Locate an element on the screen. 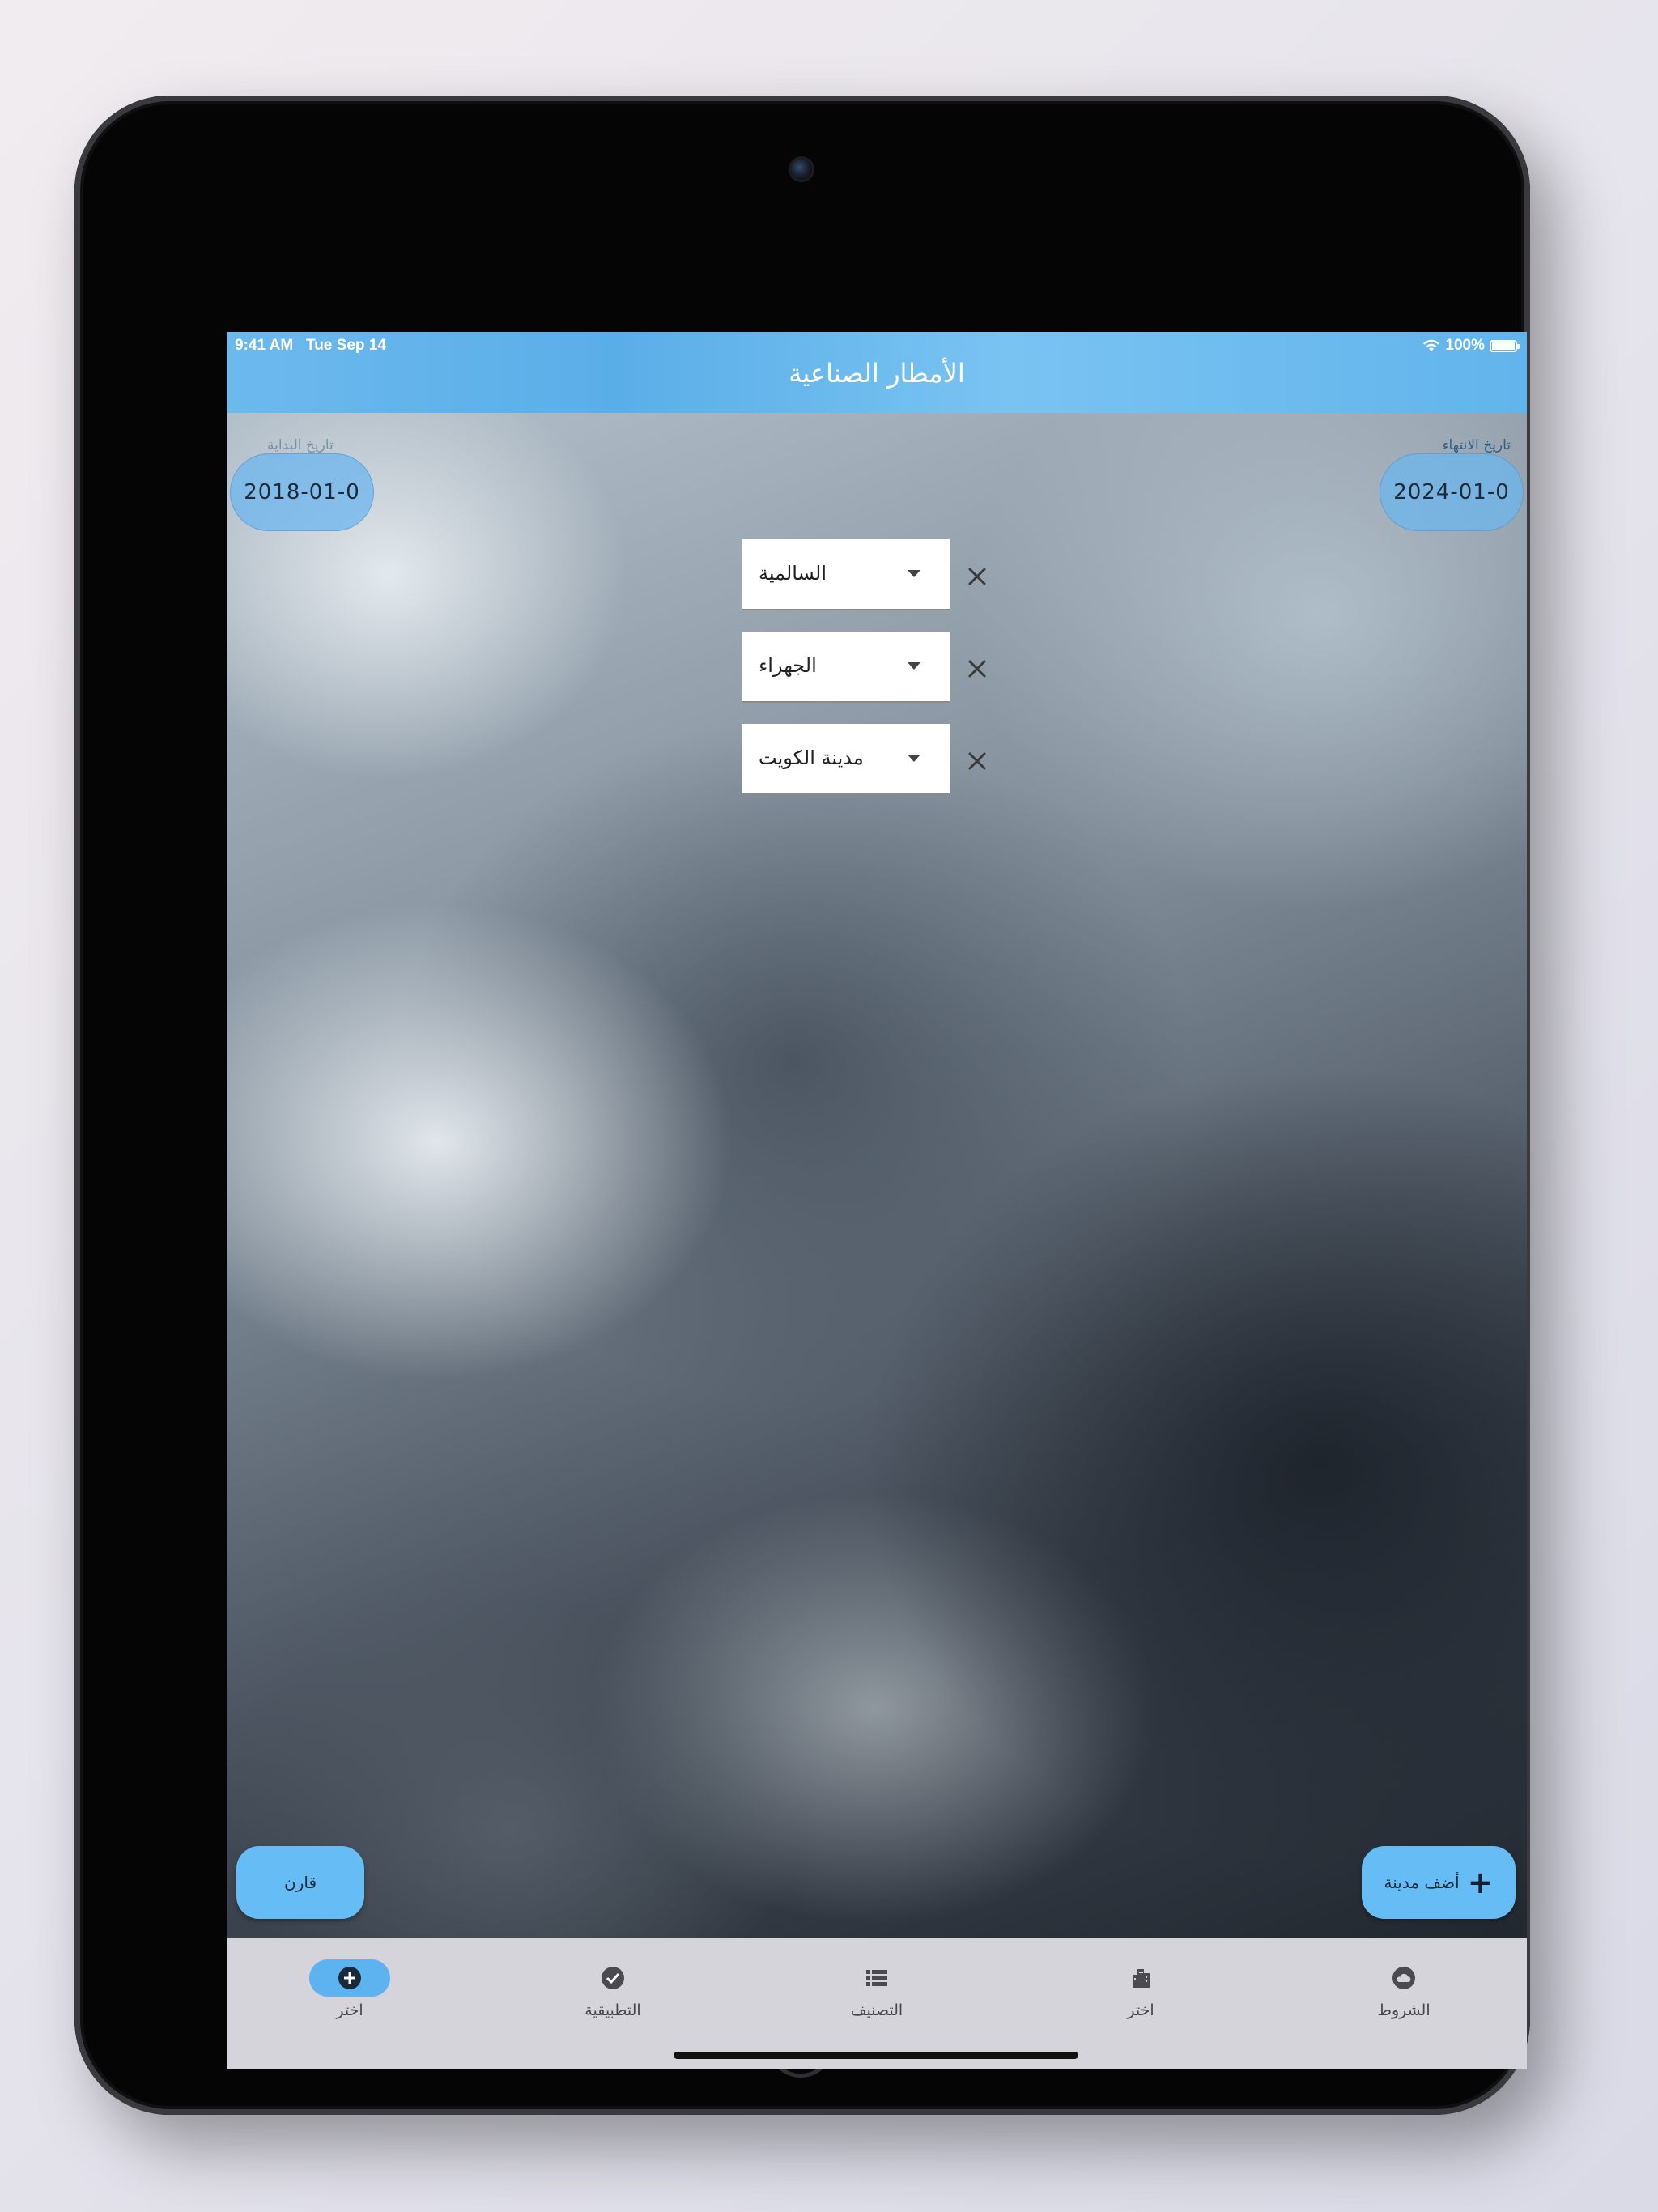 The width and height of the screenshot is (1658, 2212). city-icon is located at coordinates (1141, 1979).